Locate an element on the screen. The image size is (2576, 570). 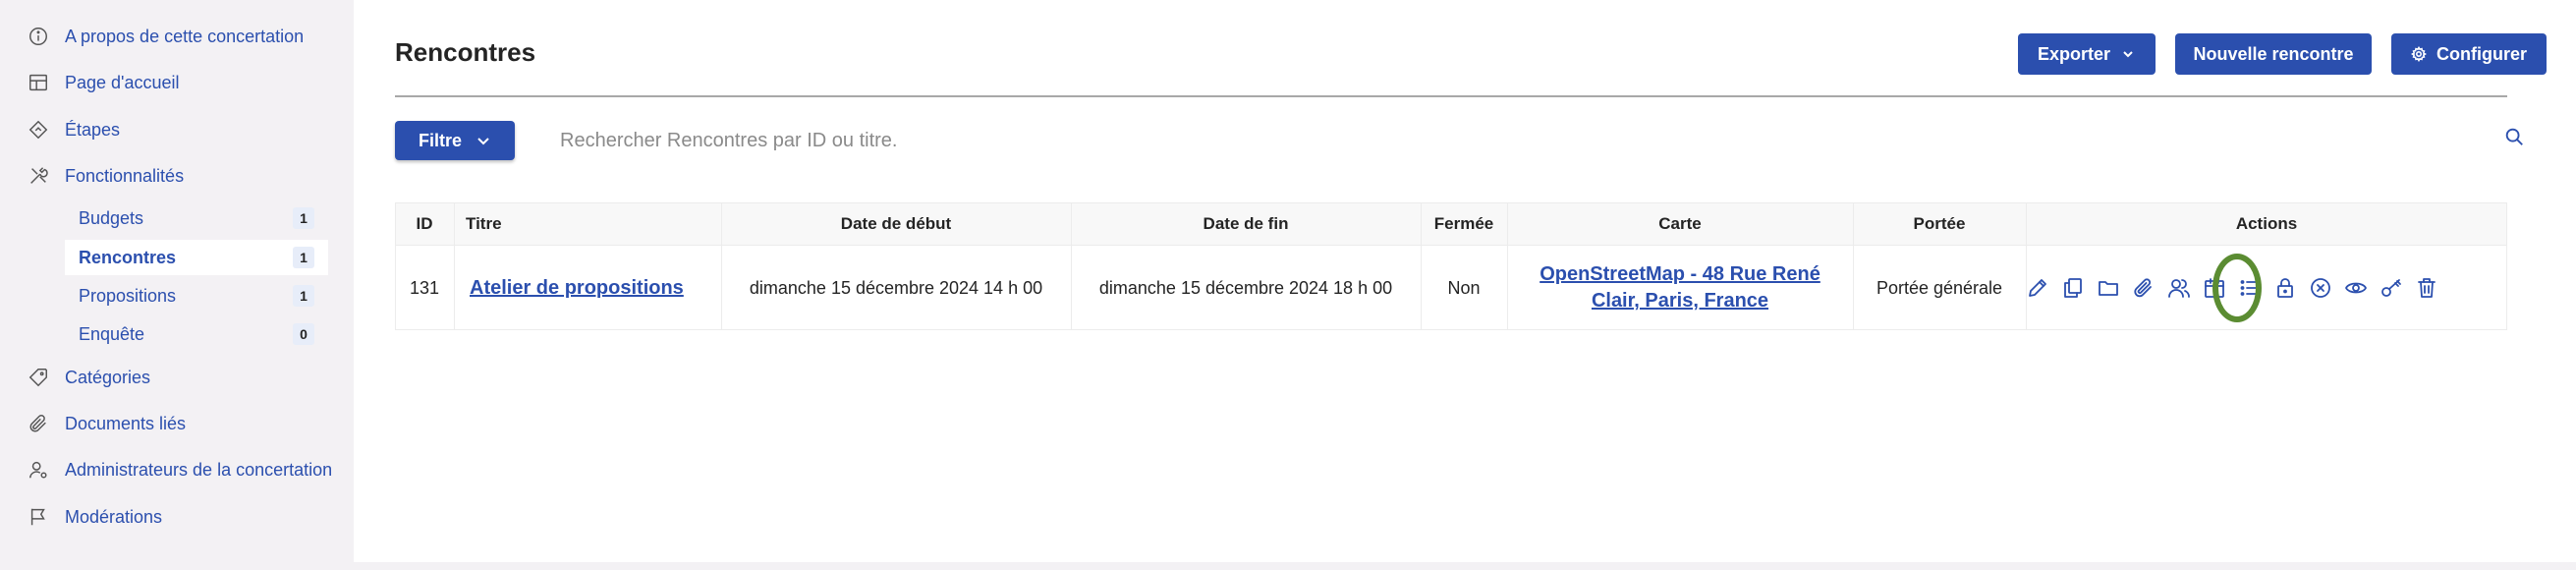
attachments-action is located at coordinates (2144, 288).